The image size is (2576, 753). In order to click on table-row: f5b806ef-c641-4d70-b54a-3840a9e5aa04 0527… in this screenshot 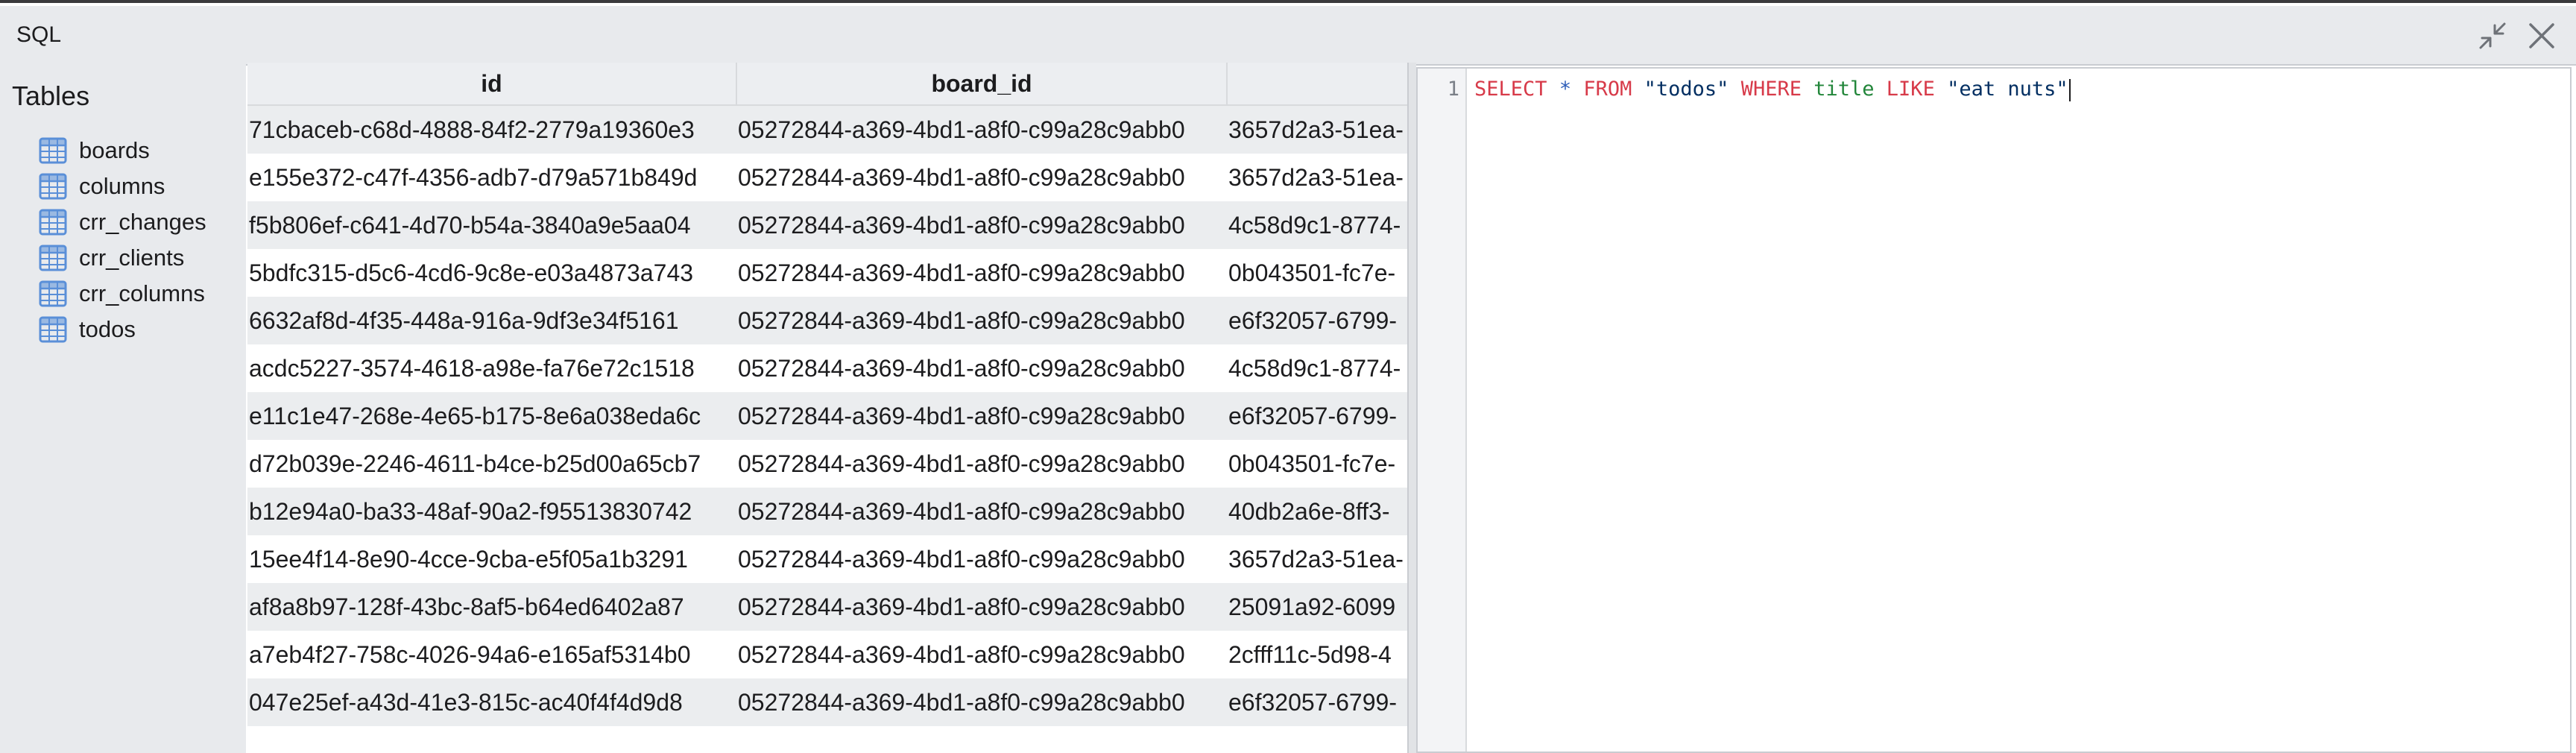, I will do `click(827, 225)`.